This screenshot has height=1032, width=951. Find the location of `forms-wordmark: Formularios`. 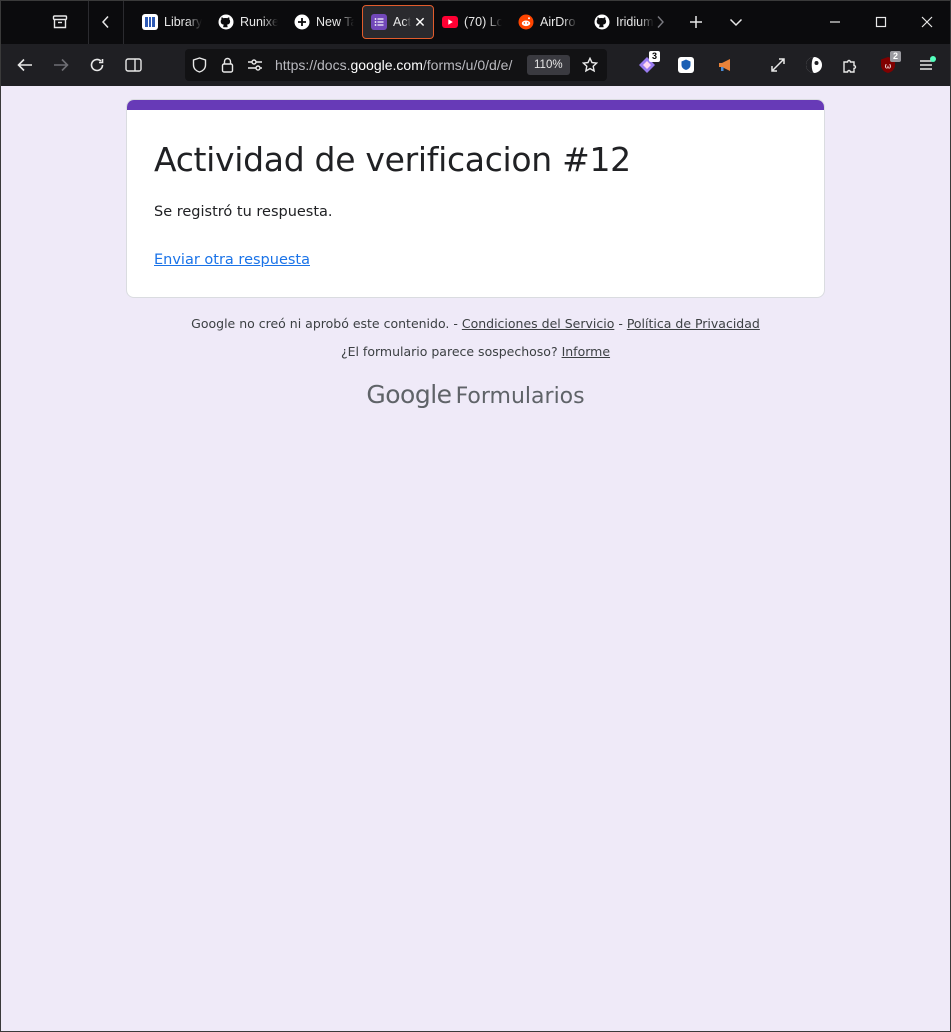

forms-wordmark: Formularios is located at coordinates (520, 396).